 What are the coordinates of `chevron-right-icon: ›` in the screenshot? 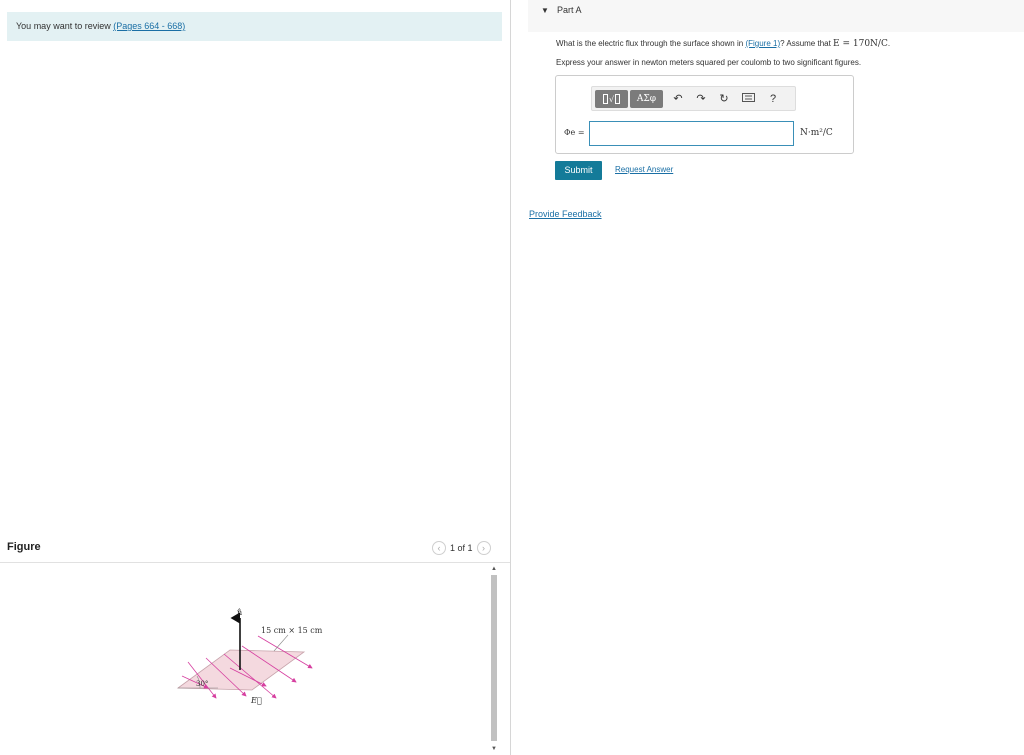 It's located at (483, 548).